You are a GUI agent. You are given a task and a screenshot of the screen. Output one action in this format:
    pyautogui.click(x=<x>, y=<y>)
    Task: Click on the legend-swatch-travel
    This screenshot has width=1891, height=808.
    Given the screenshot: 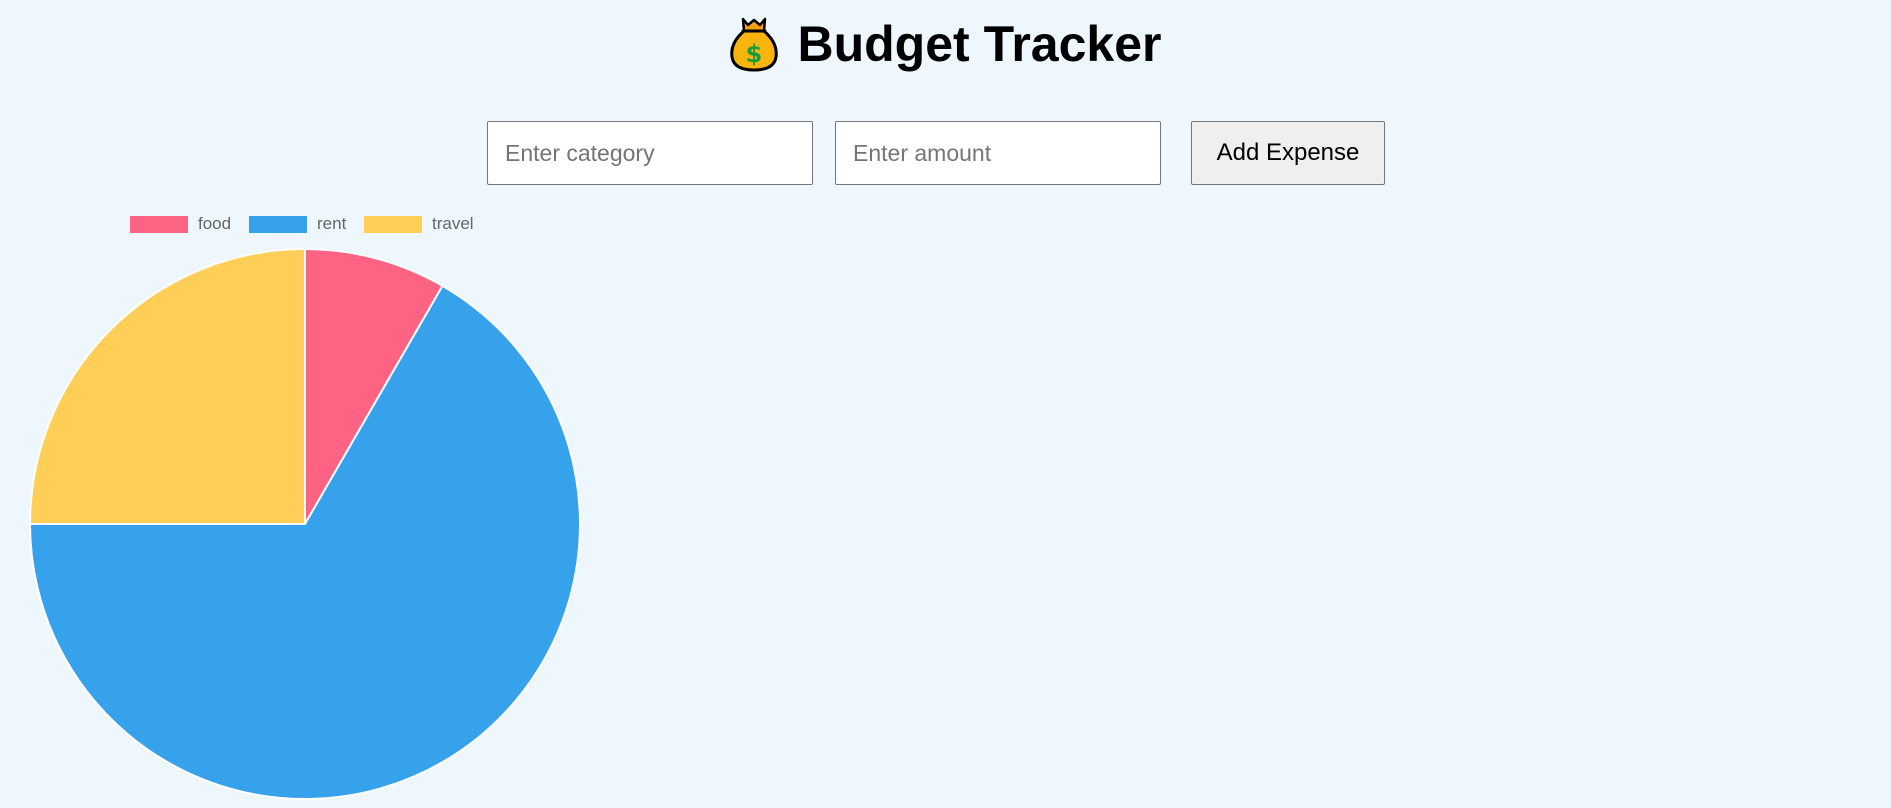 What is the action you would take?
    pyautogui.click(x=393, y=224)
    